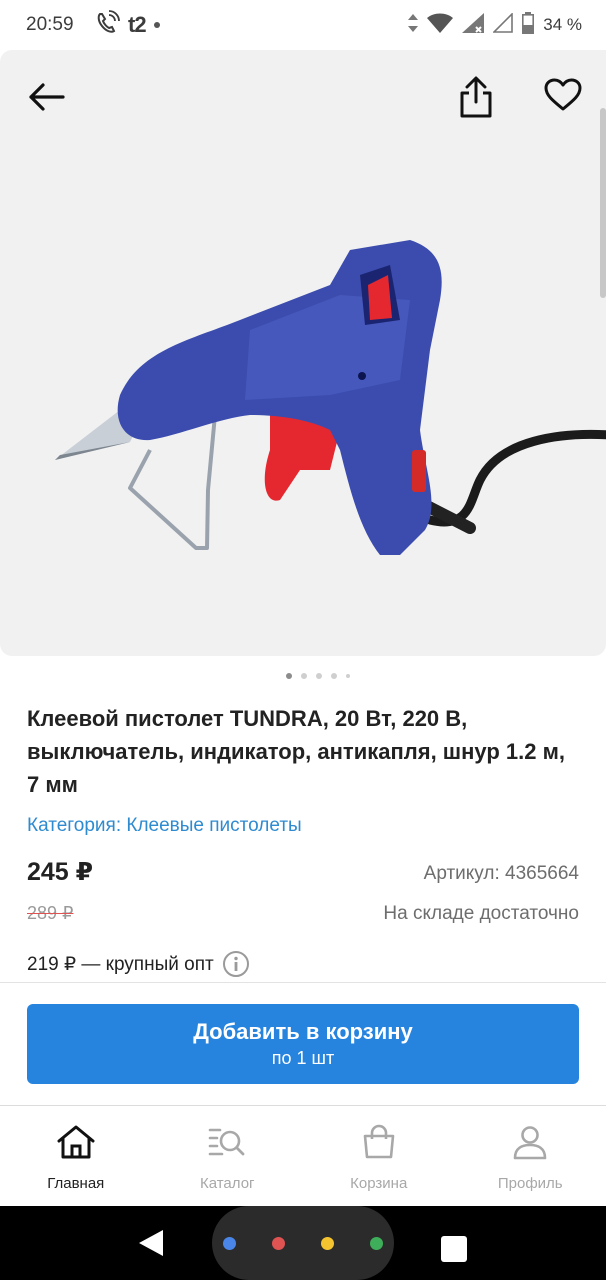 The image size is (606, 1280). I want to click on share-button, so click(476, 97).